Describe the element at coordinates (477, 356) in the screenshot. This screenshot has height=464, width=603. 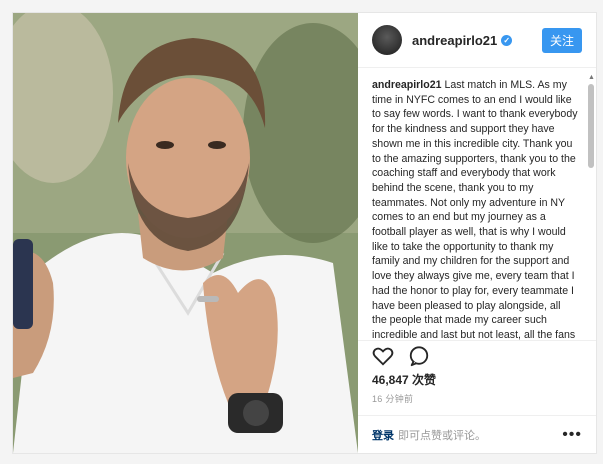
I see `action-bar` at that location.